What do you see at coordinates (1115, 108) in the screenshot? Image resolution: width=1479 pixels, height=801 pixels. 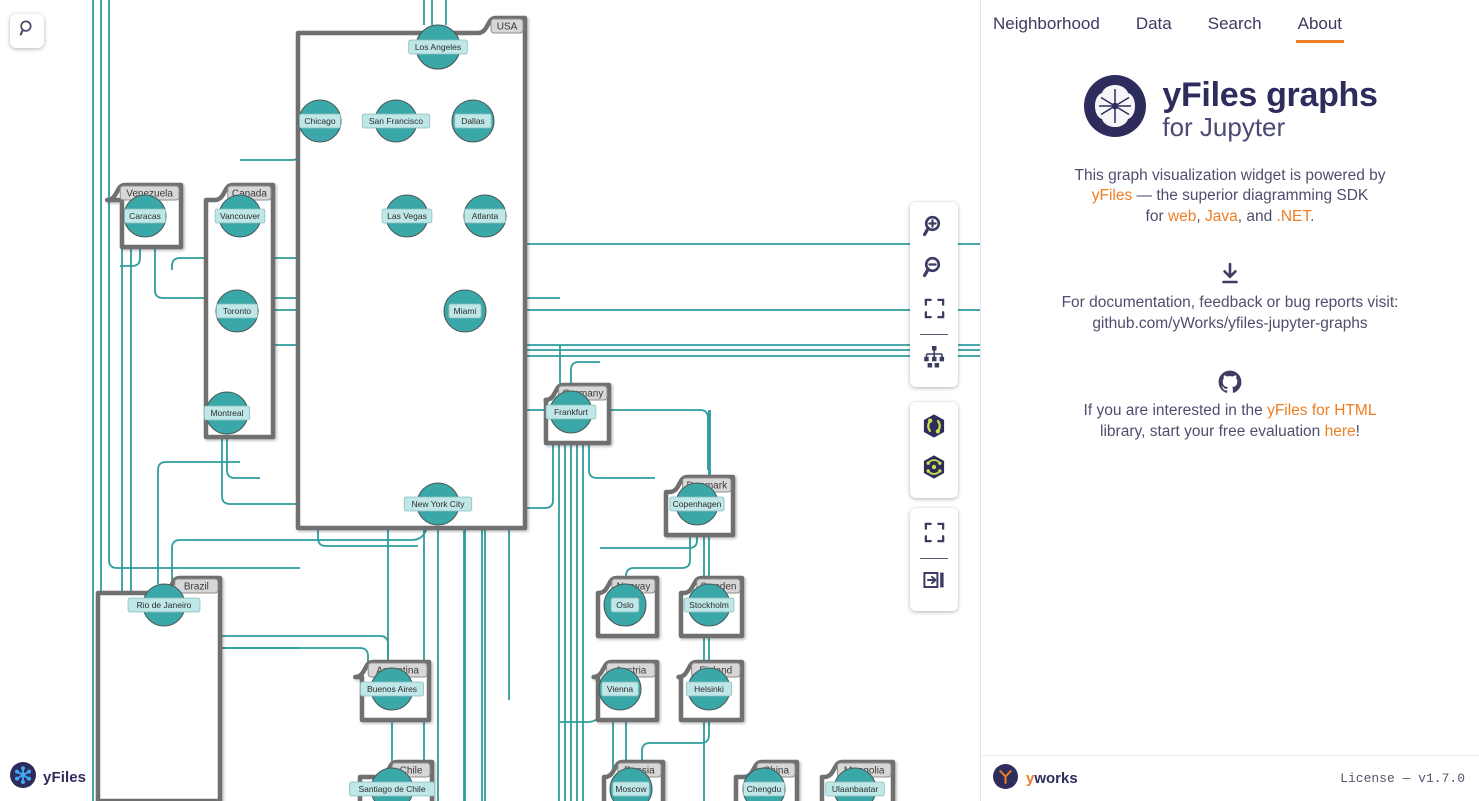 I see `yfiles-logo-icon` at bounding box center [1115, 108].